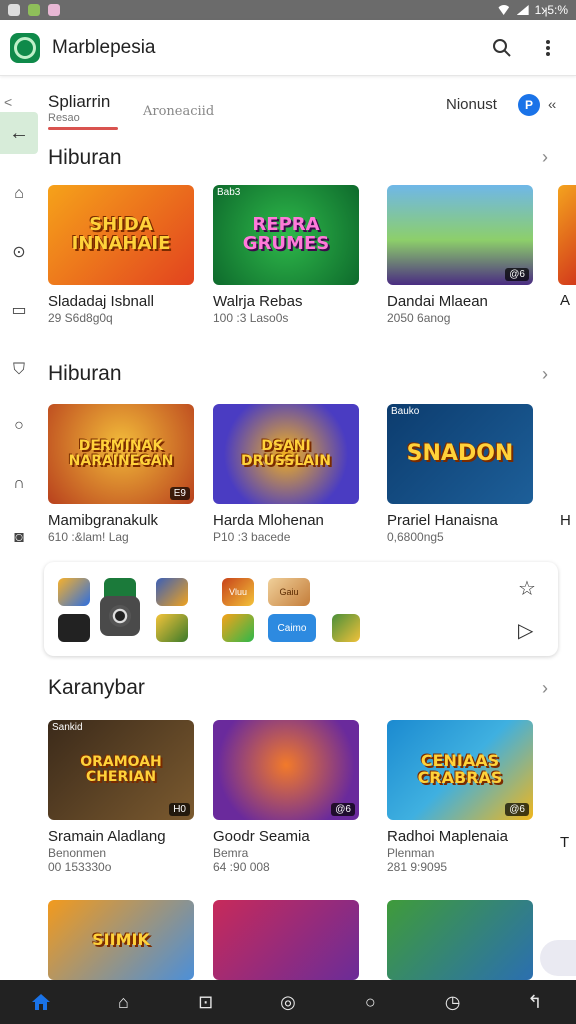 The image size is (576, 1024). Describe the element at coordinates (179, 809) in the screenshot. I see `thumb-badge: H0` at that location.